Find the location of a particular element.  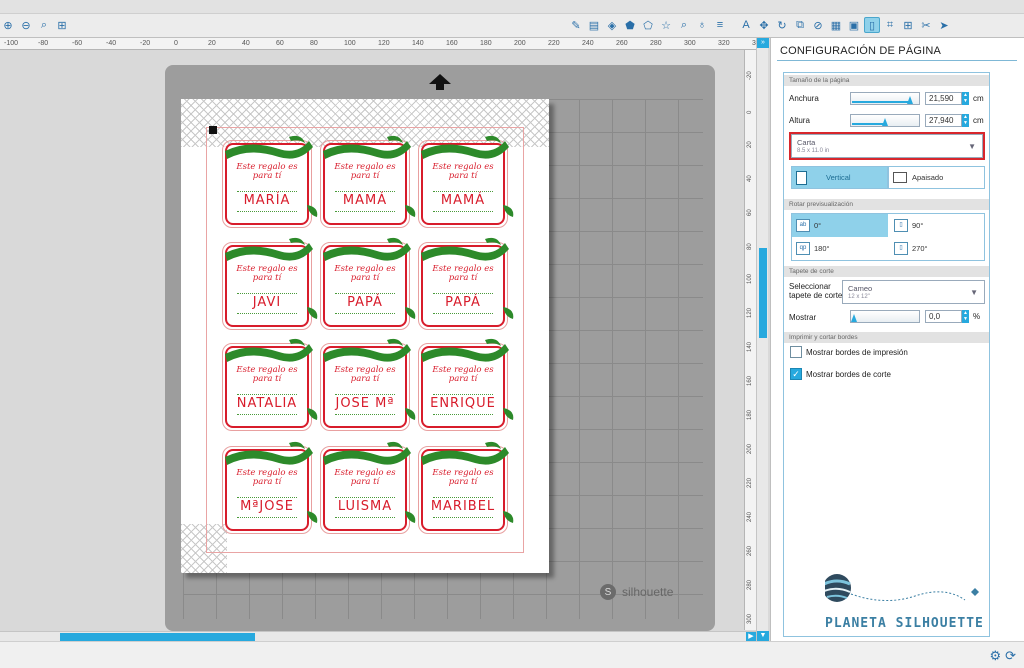

height-slider-knob is located at coordinates (885, 122).